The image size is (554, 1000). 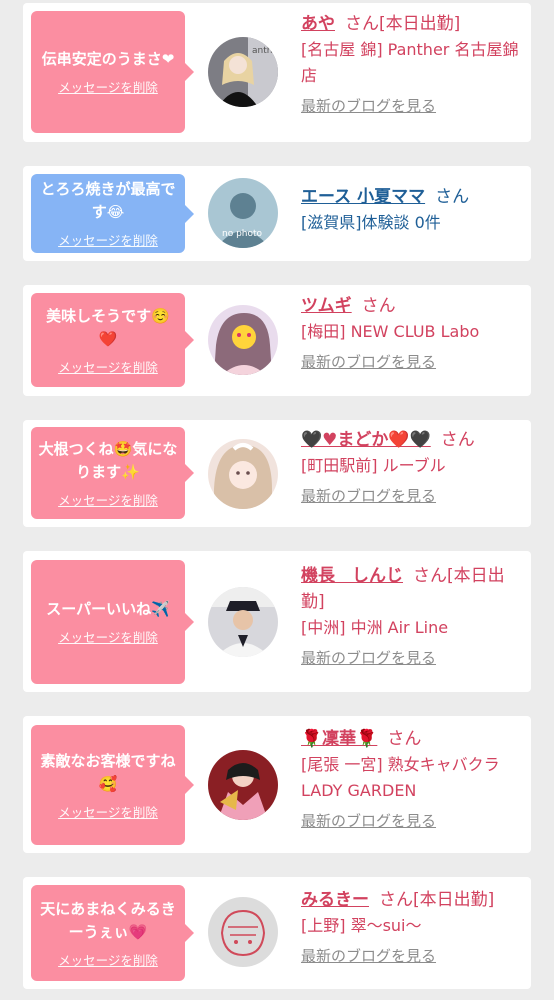 What do you see at coordinates (366, 440) in the screenshot?
I see `user-name-link: 🖤♥まどか❤️🖤` at bounding box center [366, 440].